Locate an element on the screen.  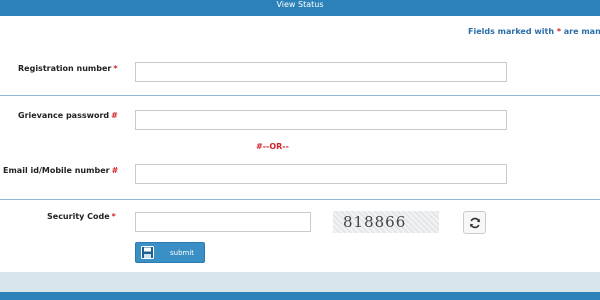
page-header-title: View Status is located at coordinates (300, 4).